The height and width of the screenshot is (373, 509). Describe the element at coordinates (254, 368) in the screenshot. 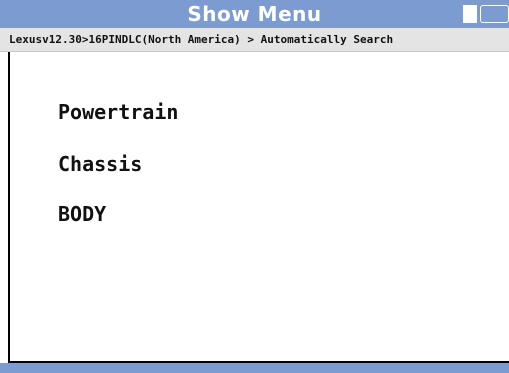

I see `bottom-bar` at that location.